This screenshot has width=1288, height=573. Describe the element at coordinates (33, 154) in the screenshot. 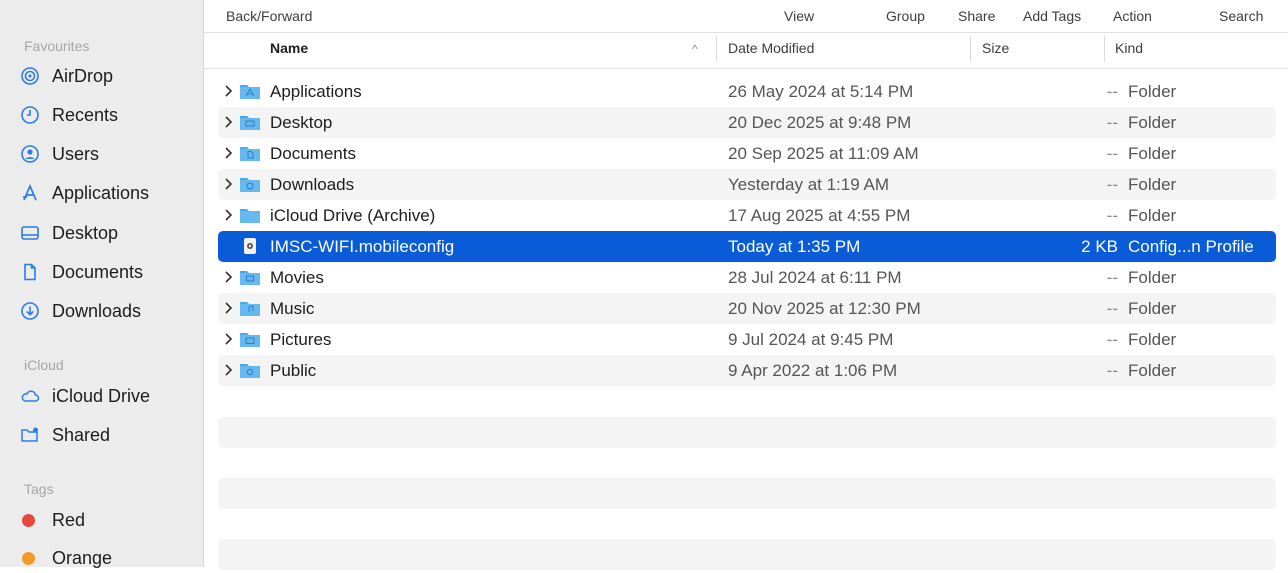

I see `user-icon` at that location.